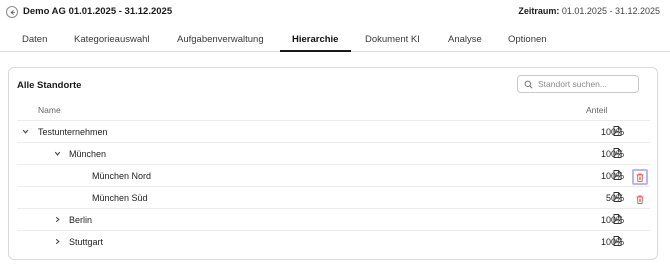 The width and height of the screenshot is (670, 269). Describe the element at coordinates (527, 39) in the screenshot. I see `tab-optionen: Optionen` at that location.